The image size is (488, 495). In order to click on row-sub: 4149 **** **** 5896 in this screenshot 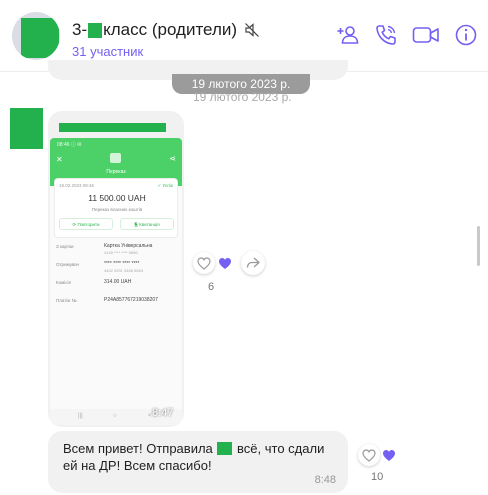, I will do `click(121, 252)`.